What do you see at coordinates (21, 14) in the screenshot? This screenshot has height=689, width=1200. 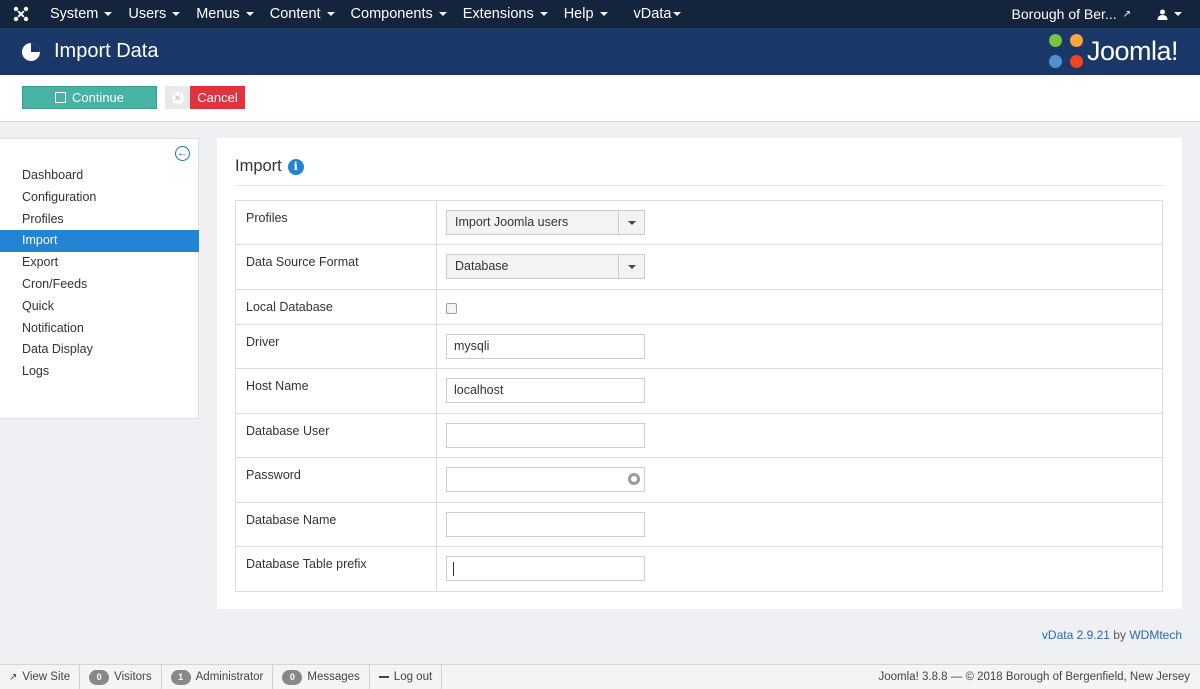 I see `joomla-logo-icon` at bounding box center [21, 14].